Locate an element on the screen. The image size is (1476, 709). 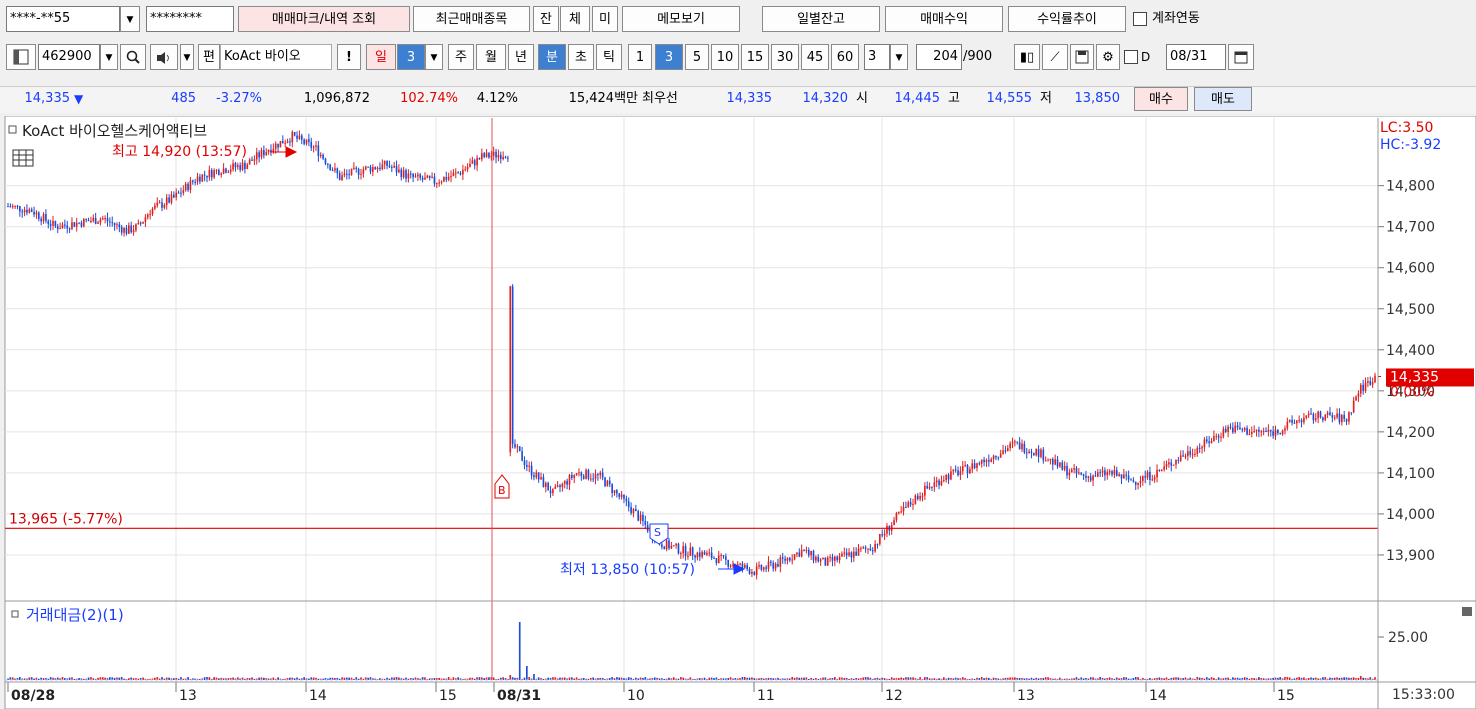
period-dropdown: ▼ is located at coordinates (434, 57).